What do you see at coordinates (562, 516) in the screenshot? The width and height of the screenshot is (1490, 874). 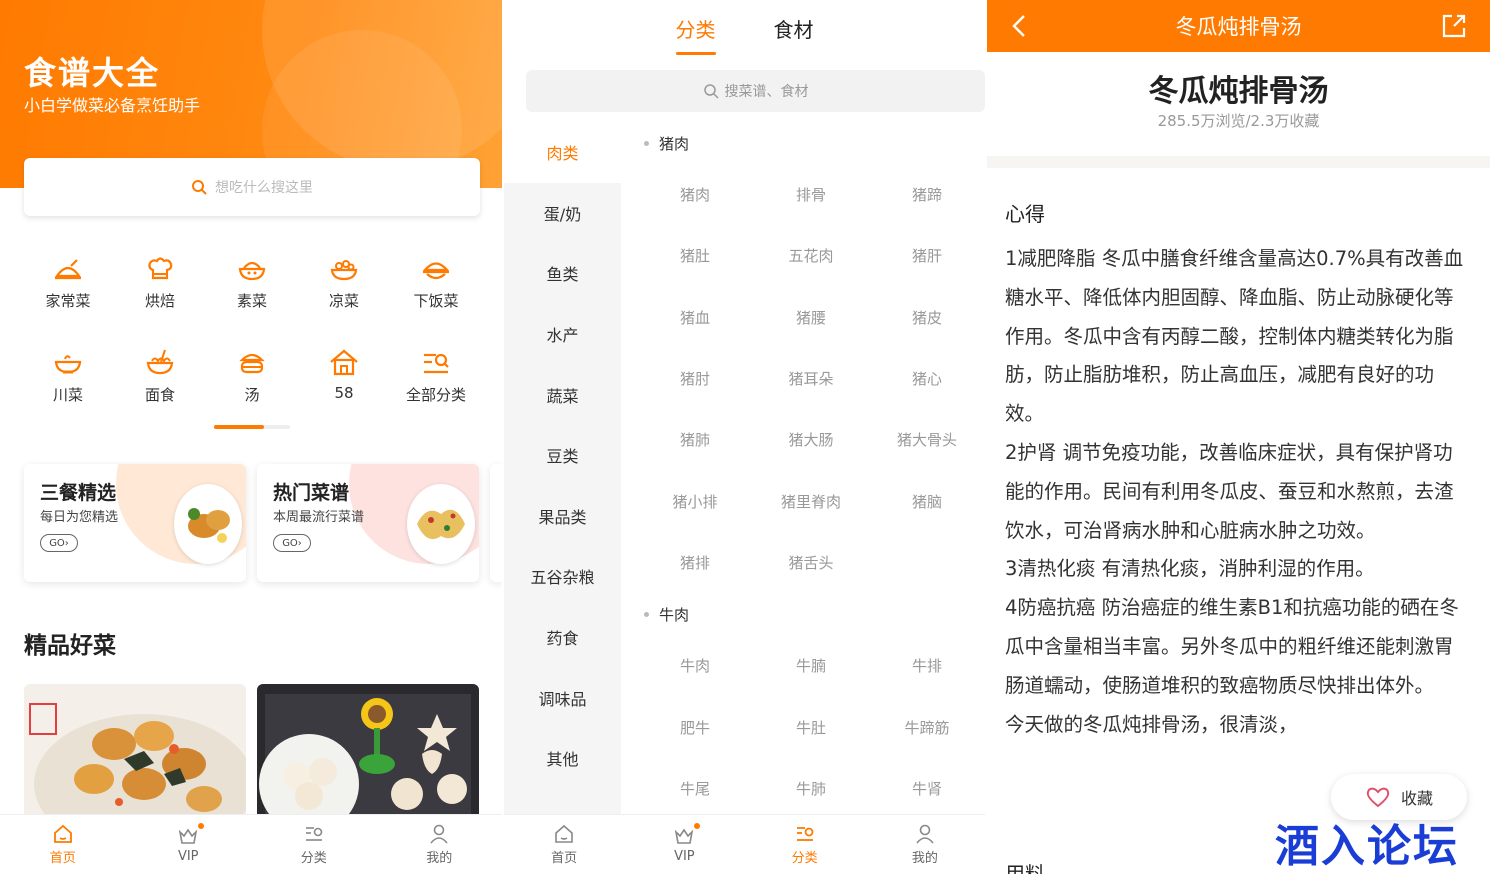 I see `sidebar-item: 果品类` at bounding box center [562, 516].